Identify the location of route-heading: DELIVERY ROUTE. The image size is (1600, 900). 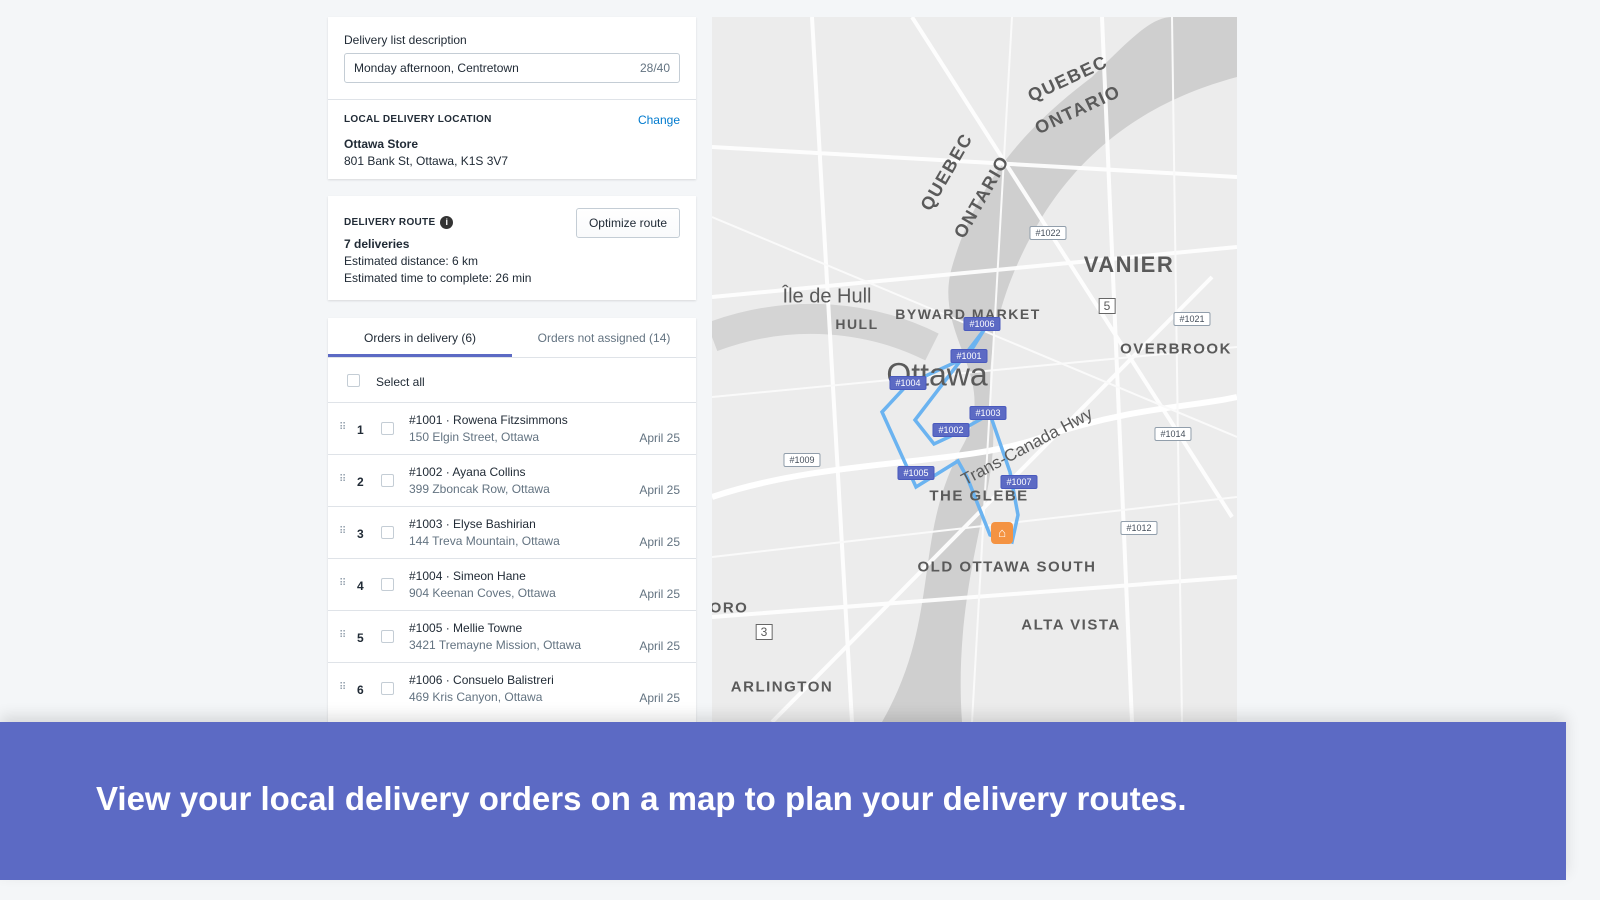
(390, 222).